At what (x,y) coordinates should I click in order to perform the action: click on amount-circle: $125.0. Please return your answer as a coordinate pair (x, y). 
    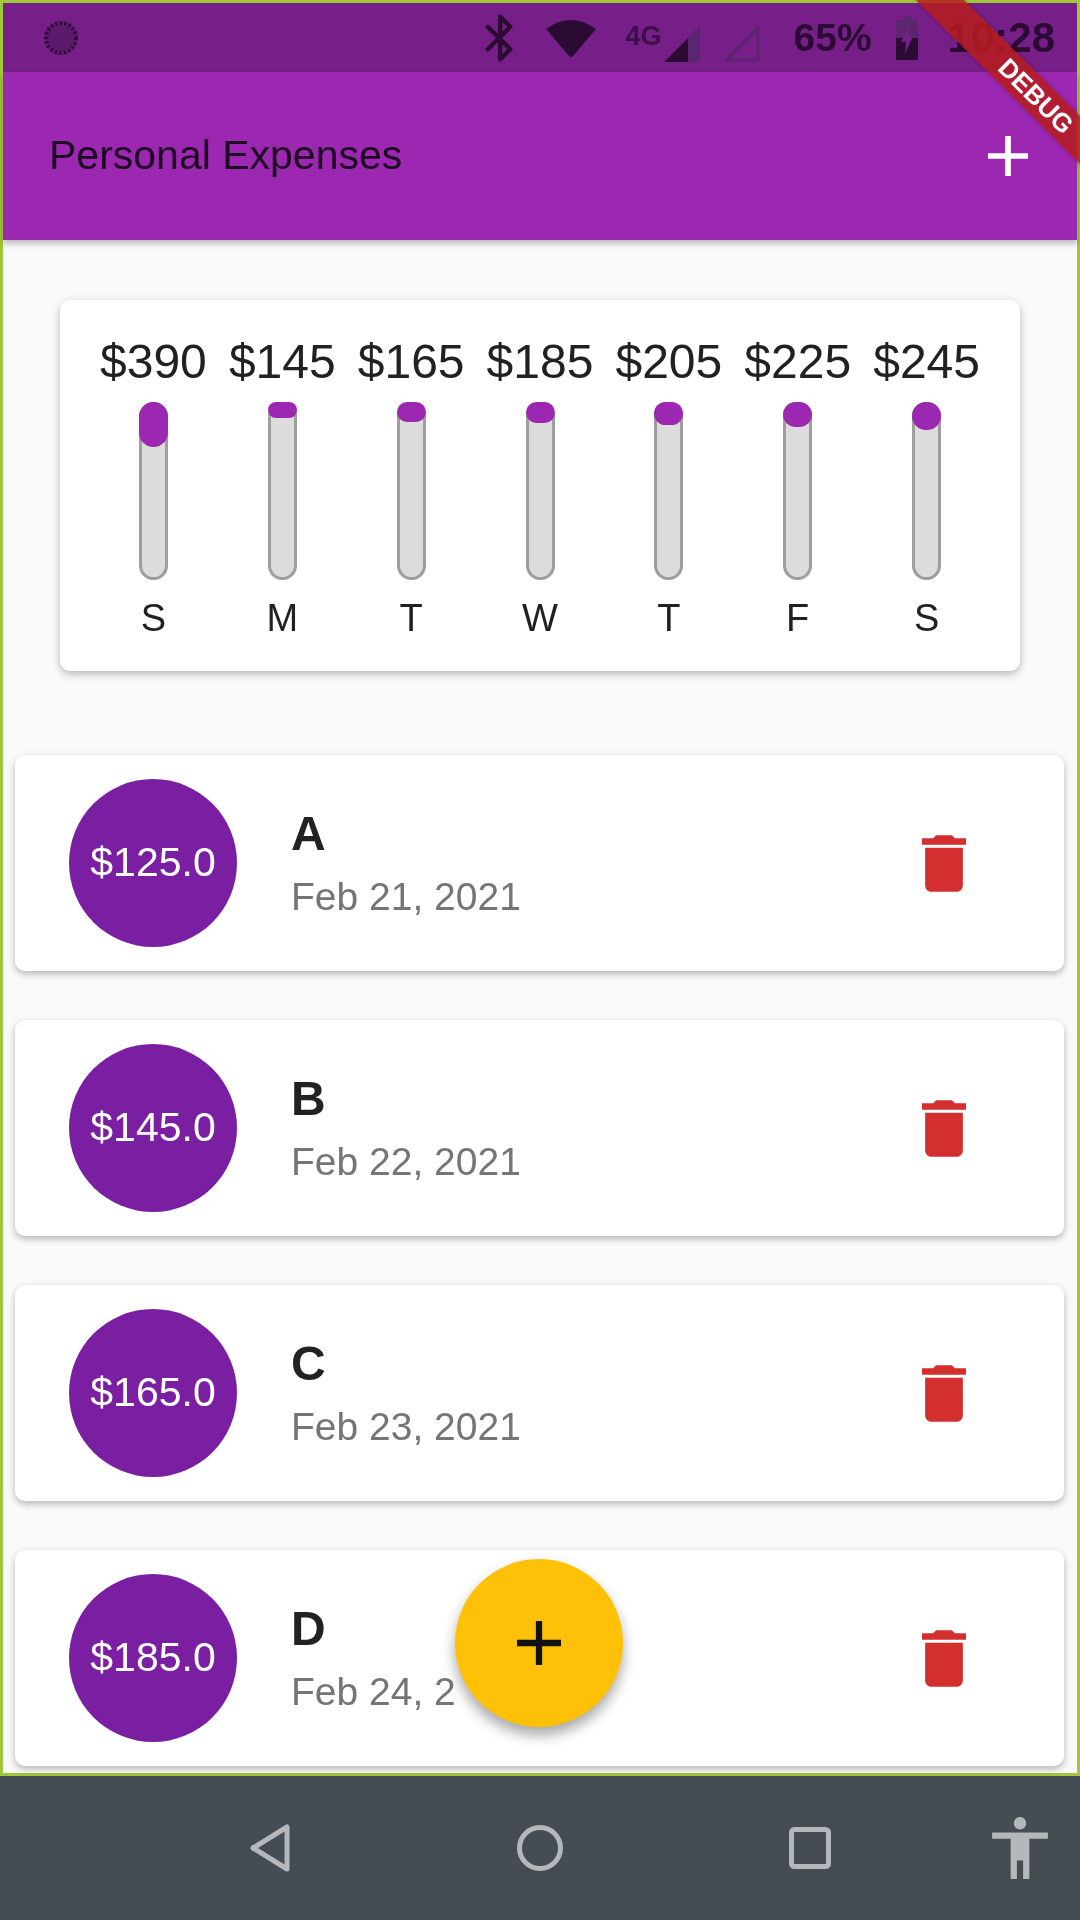
    Looking at the image, I should click on (153, 863).